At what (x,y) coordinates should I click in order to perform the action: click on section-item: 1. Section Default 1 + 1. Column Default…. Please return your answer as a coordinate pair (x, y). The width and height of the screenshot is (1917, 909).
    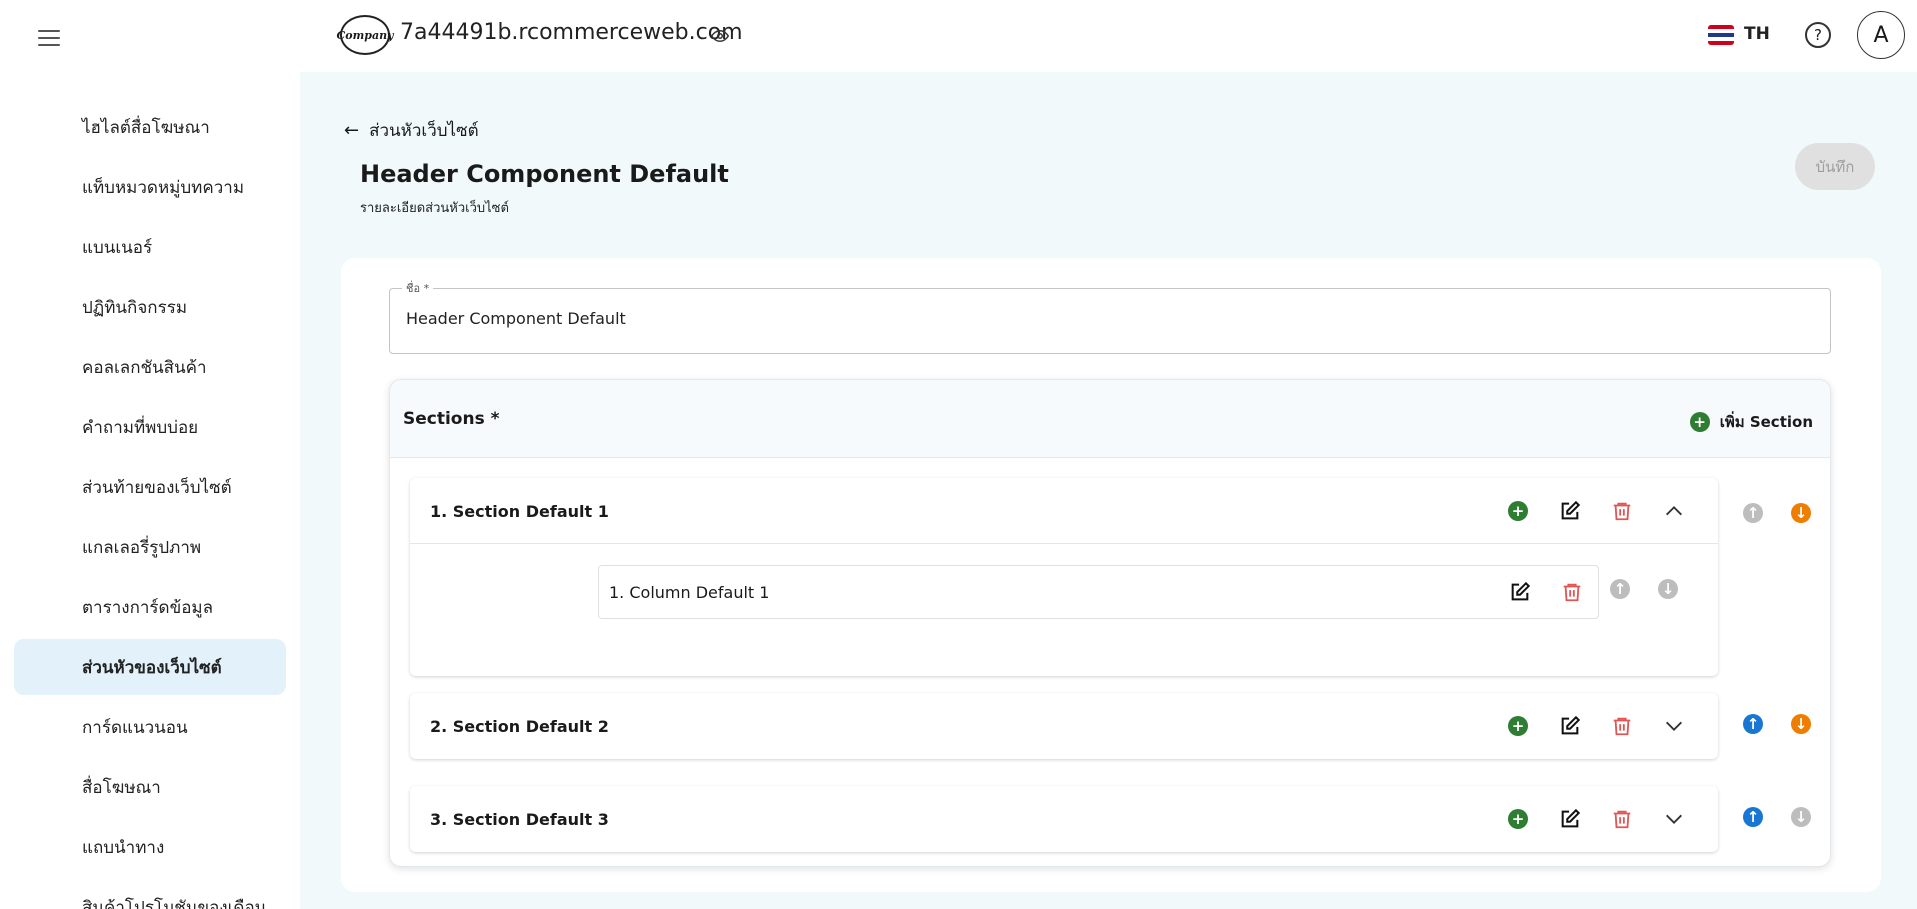
    Looking at the image, I should click on (1064, 577).